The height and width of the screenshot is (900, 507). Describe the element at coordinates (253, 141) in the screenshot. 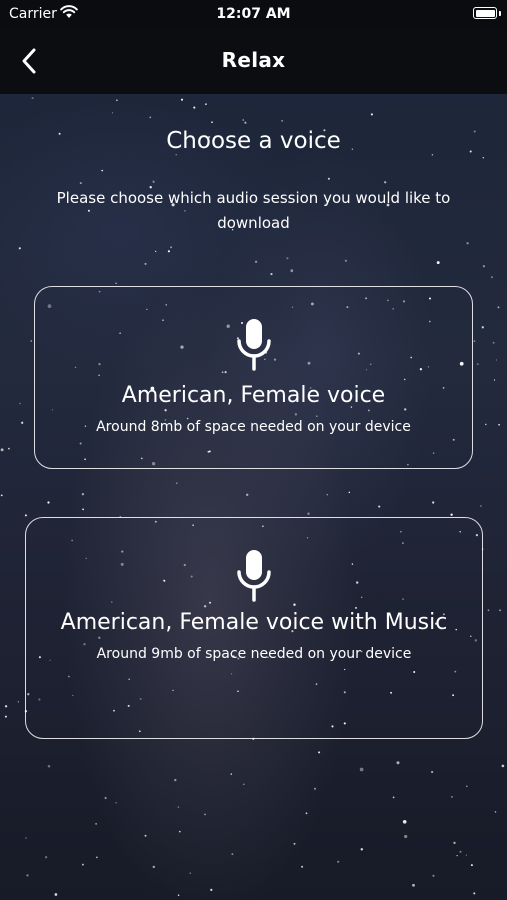

I see `choose-voice-heading: Choose a voice` at that location.